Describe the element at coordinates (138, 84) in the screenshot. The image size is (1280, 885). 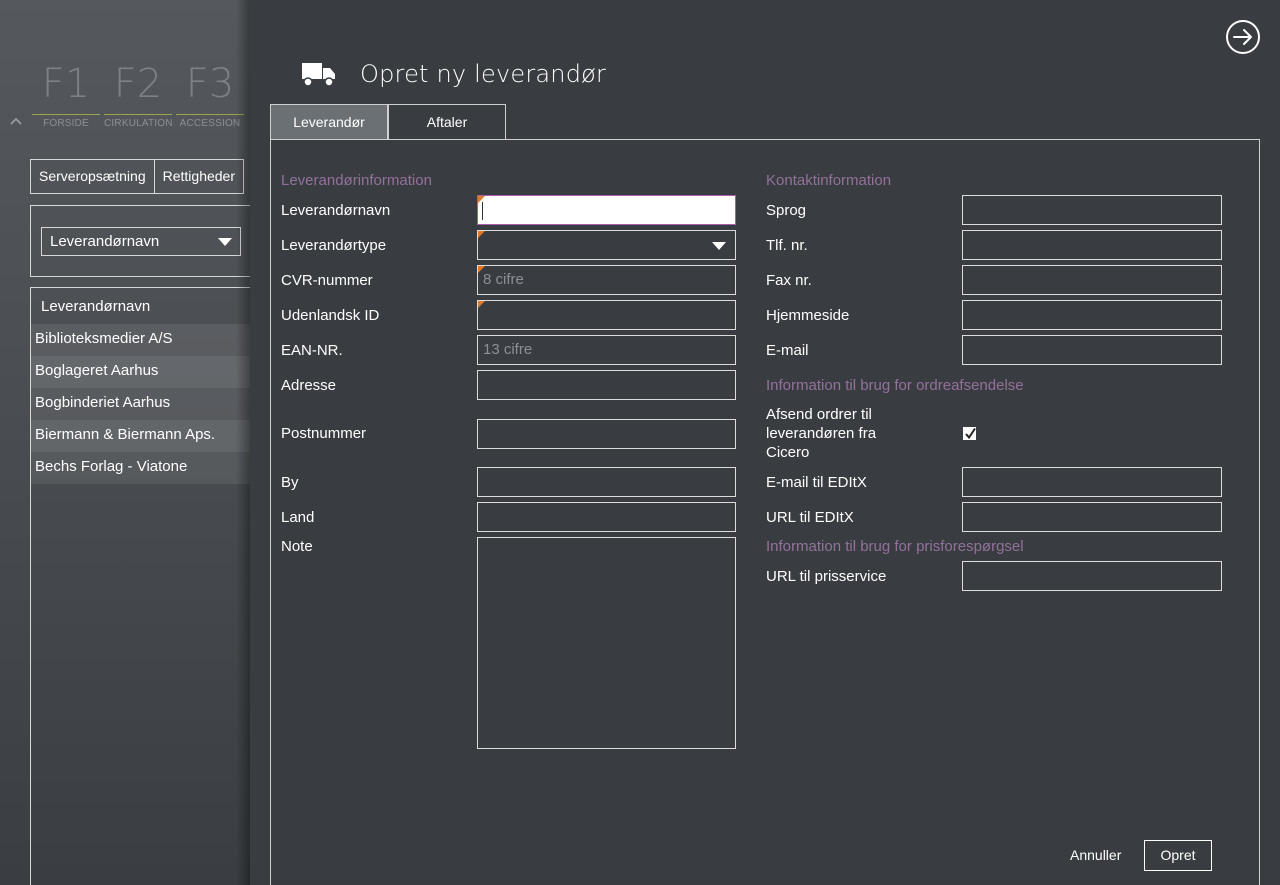
I see `fkey-number: F2` at that location.